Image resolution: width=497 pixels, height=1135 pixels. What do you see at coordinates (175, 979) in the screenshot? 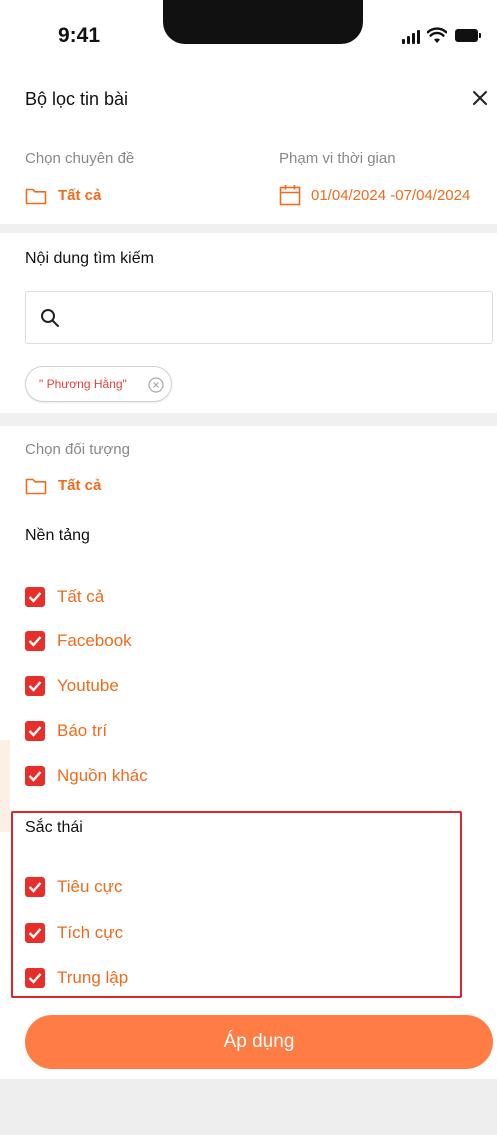
I see `sentiment-option-neutral: Trung lập` at bounding box center [175, 979].